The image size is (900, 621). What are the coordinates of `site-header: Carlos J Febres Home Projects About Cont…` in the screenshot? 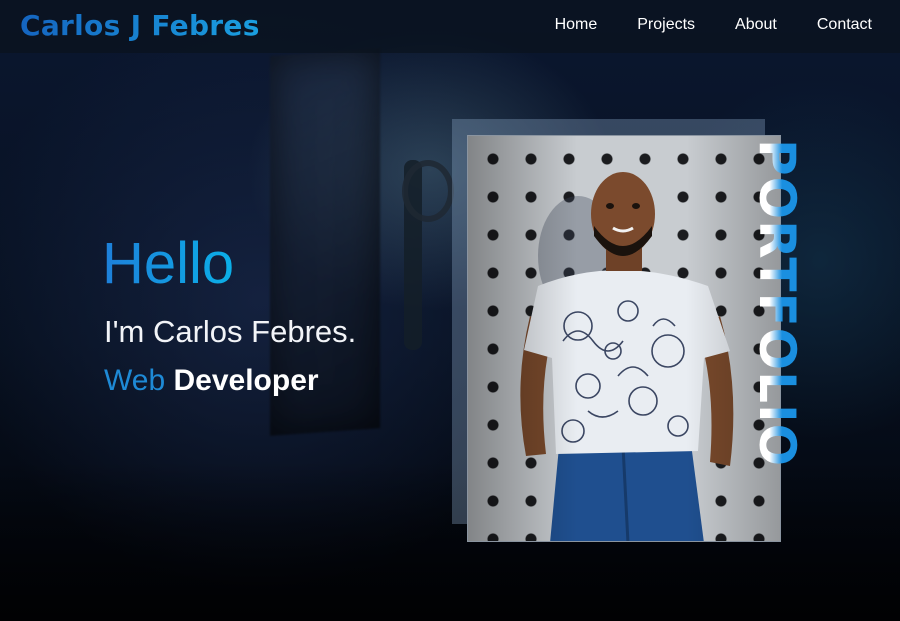 It's located at (450, 26).